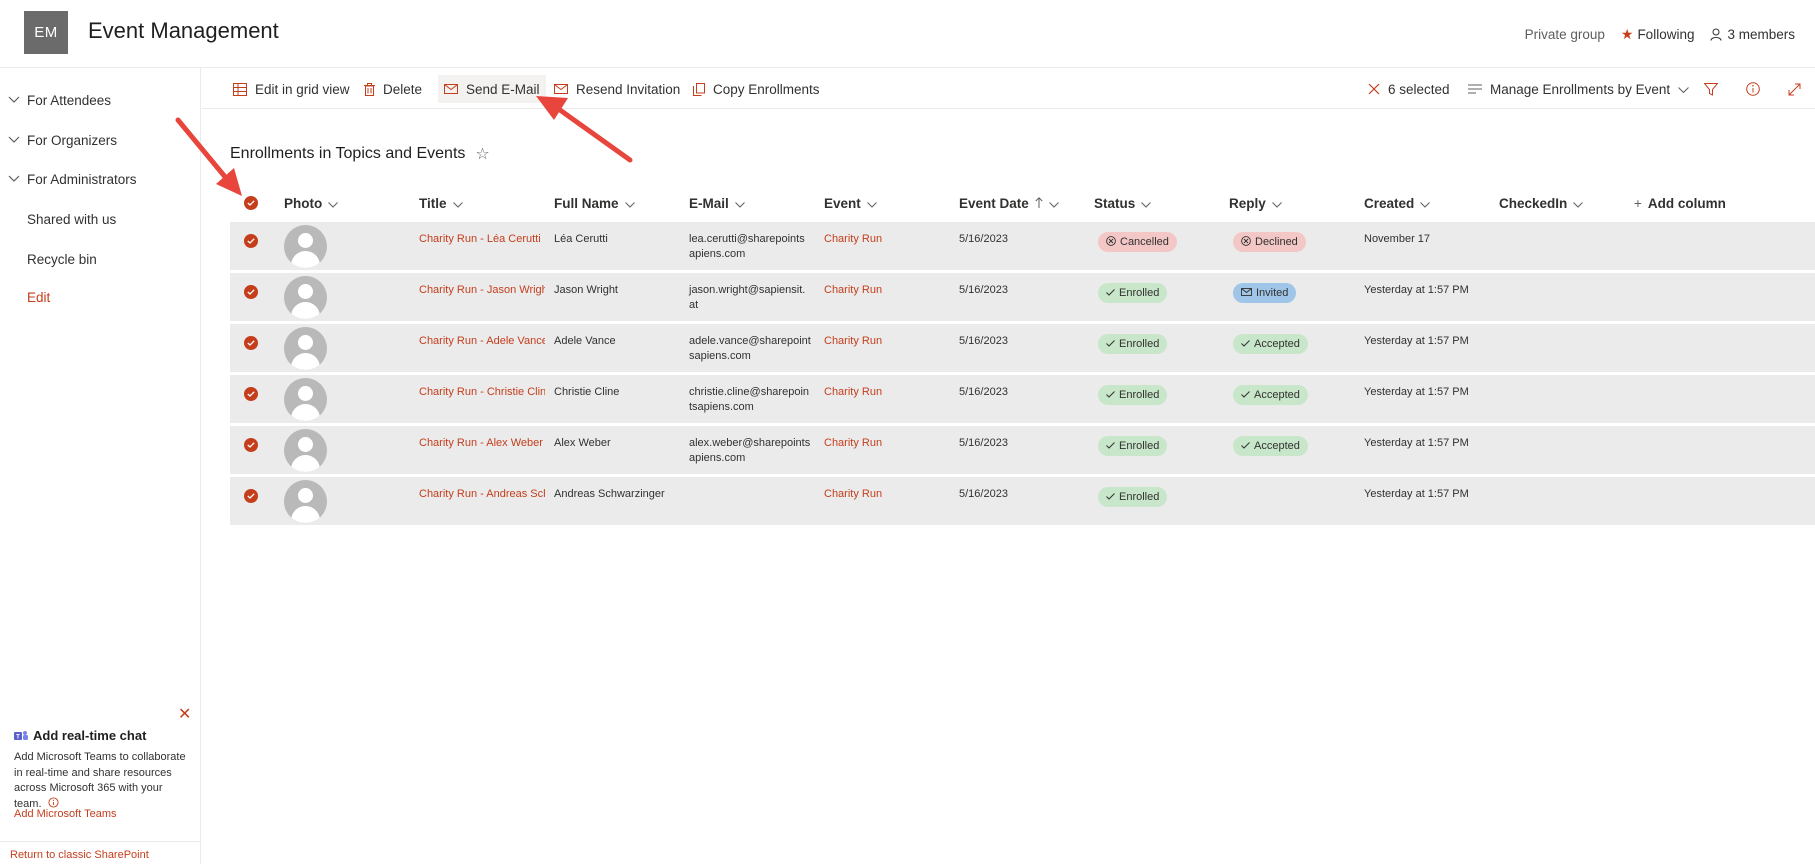 Image resolution: width=1815 pixels, height=864 pixels. Describe the element at coordinates (721, 407) in the screenshot. I see `email-line: tsapiens.com` at that location.